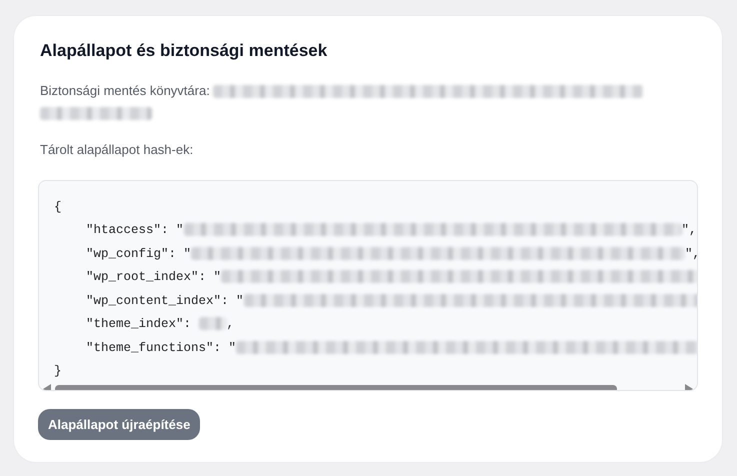  Describe the element at coordinates (165, 301) in the screenshot. I see `code-text: "wp_content_index": "` at that location.